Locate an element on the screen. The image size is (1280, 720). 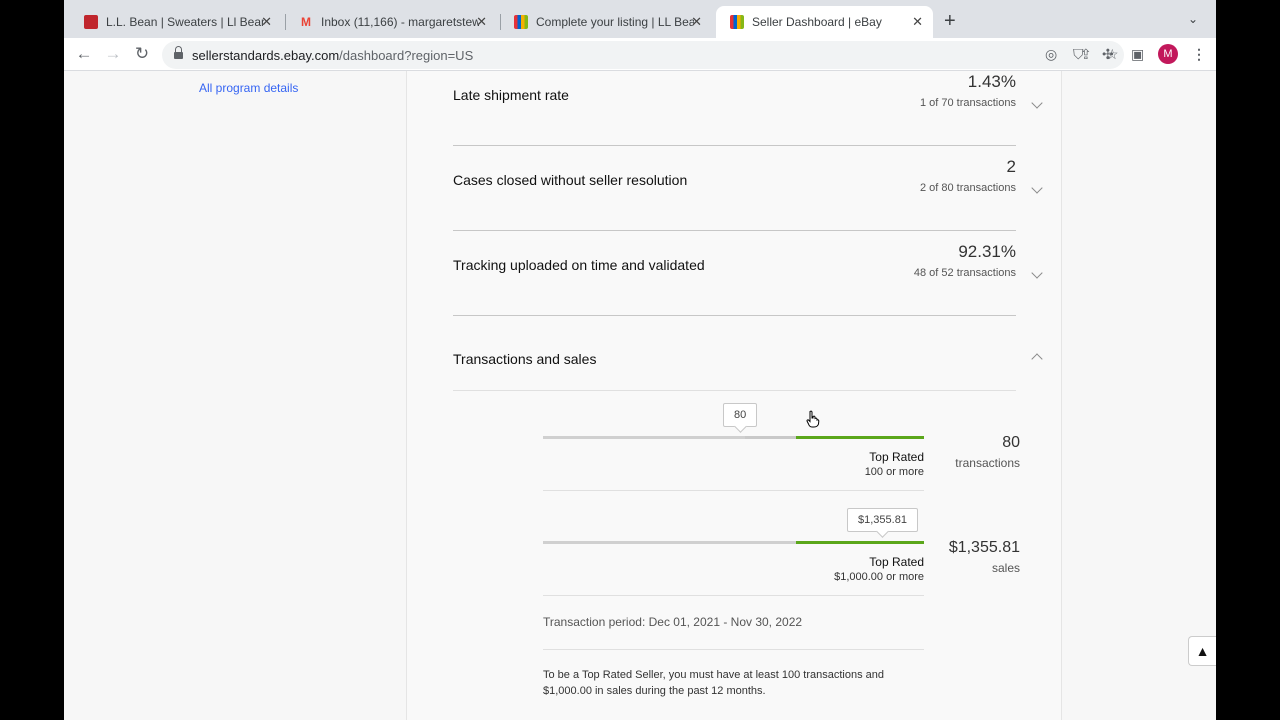
tab-title: L.L. Bean | Sweaters | Ll Bean is located at coordinates (185, 22).